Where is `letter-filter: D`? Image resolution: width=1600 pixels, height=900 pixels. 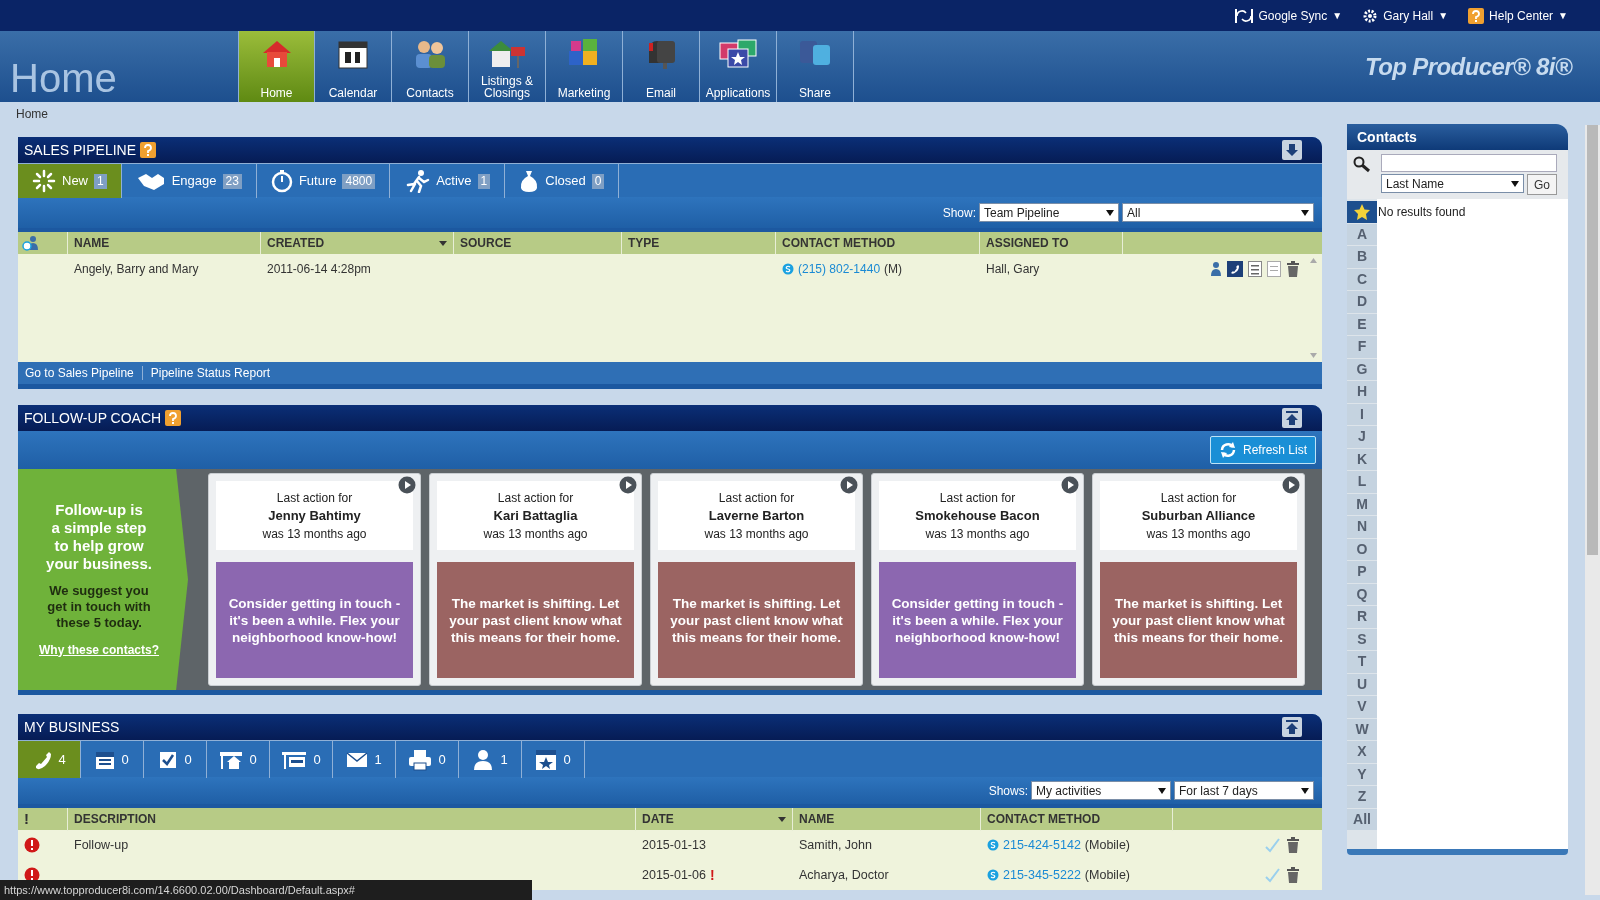 letter-filter: D is located at coordinates (1362, 302).